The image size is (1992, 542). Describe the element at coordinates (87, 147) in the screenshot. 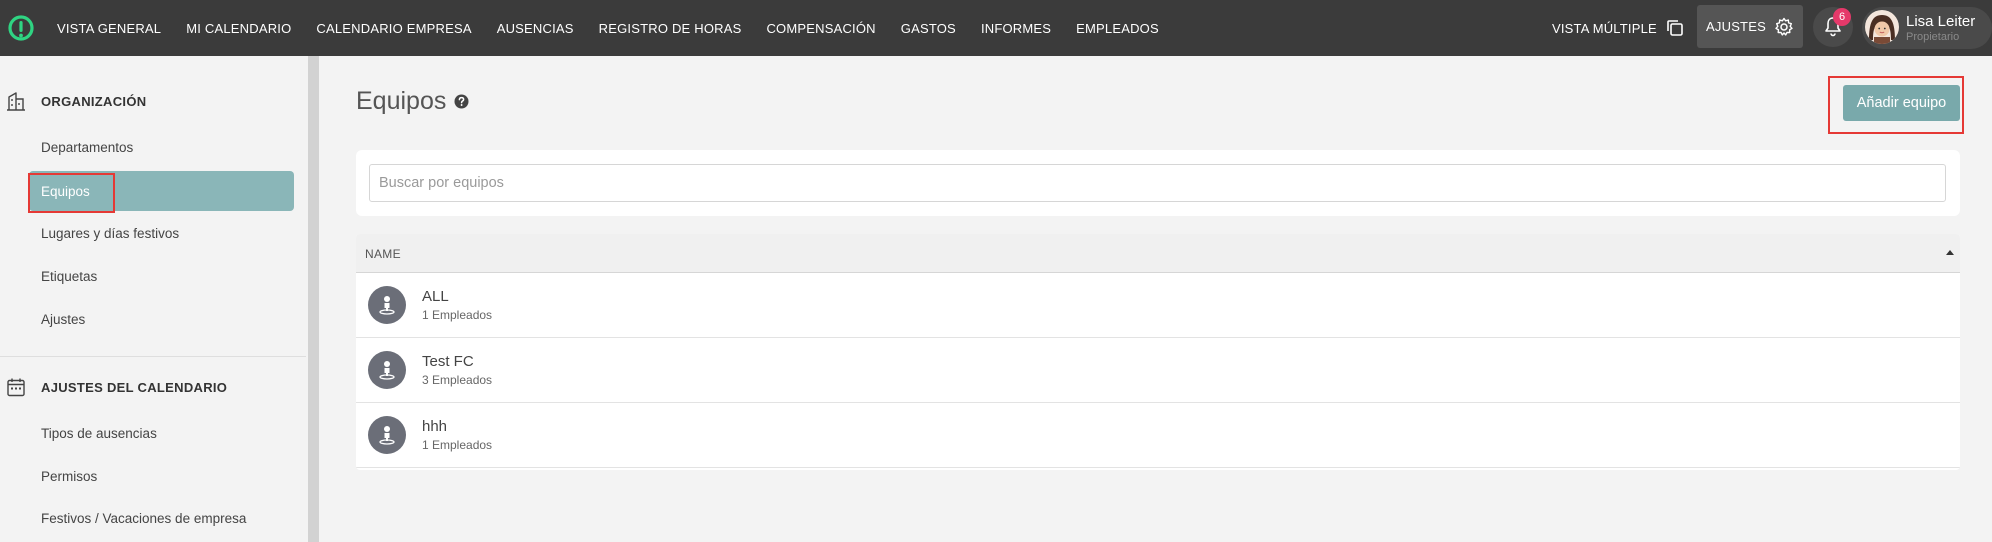

I see `sidebar-item-departamentos: Departamentos` at that location.